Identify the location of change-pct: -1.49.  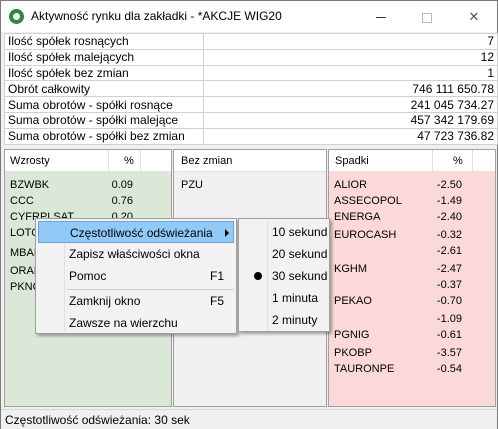
(449, 201).